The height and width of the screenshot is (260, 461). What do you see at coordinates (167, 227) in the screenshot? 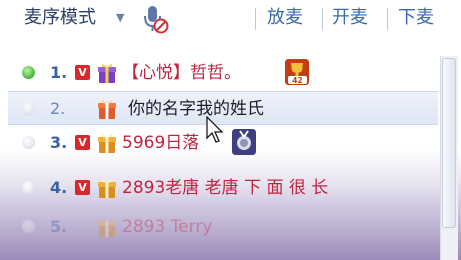
I see `queue-user-name: 2893 Terry` at bounding box center [167, 227].